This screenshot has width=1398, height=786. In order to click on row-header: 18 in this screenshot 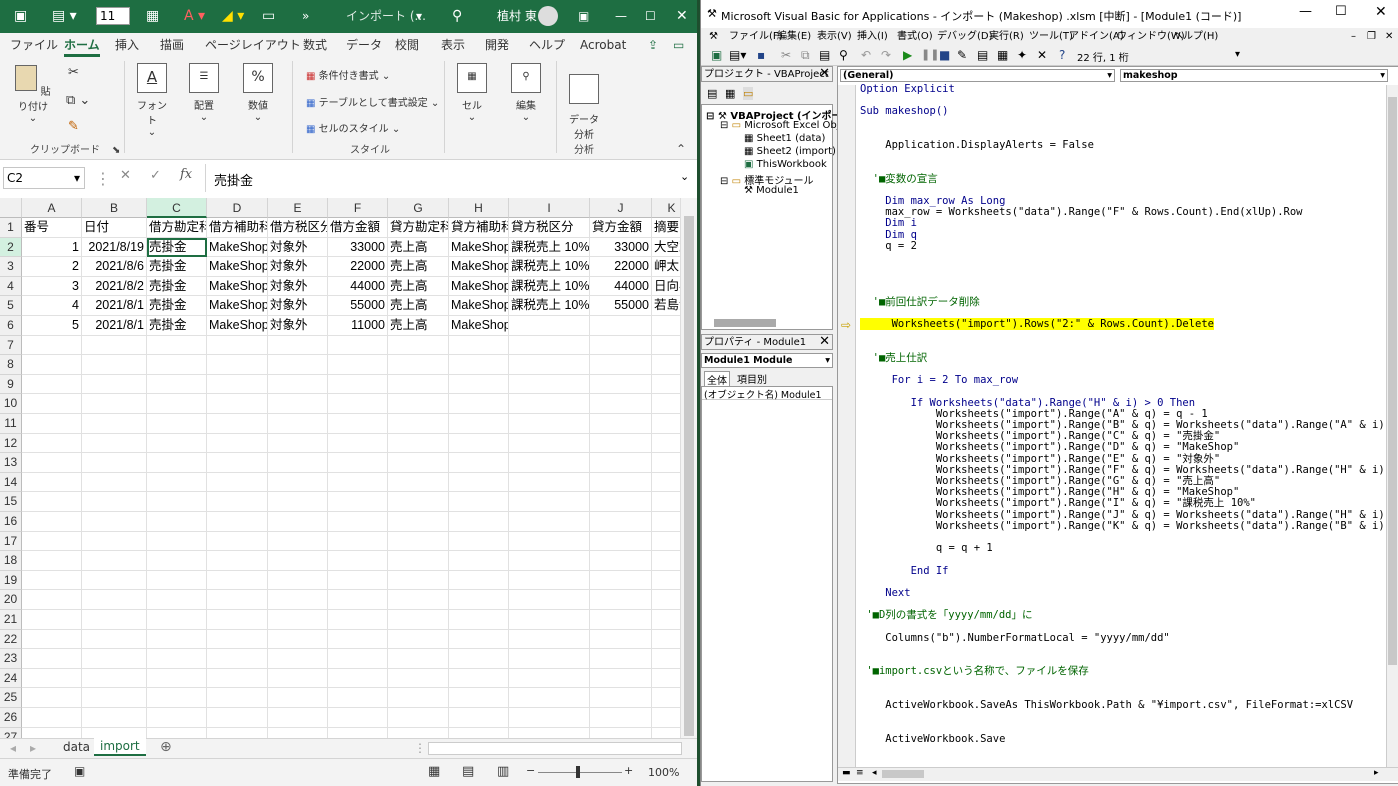, I will do `click(11, 561)`.